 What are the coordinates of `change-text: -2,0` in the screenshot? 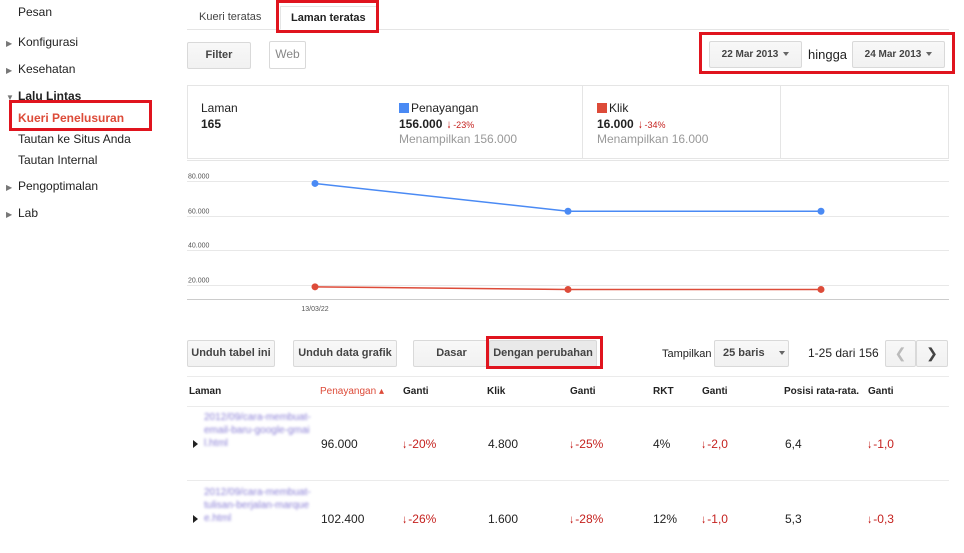 It's located at (717, 444).